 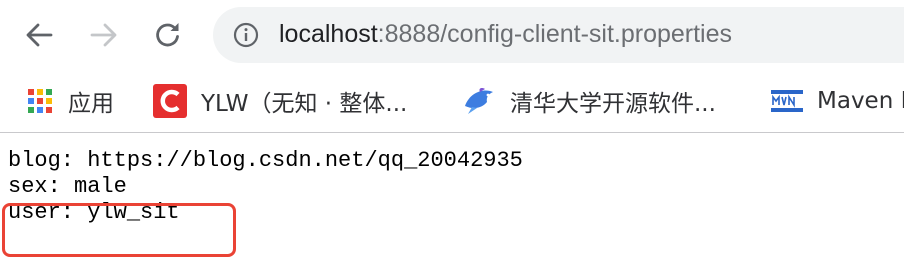 I want to click on csdn-c-icon, so click(x=170, y=101).